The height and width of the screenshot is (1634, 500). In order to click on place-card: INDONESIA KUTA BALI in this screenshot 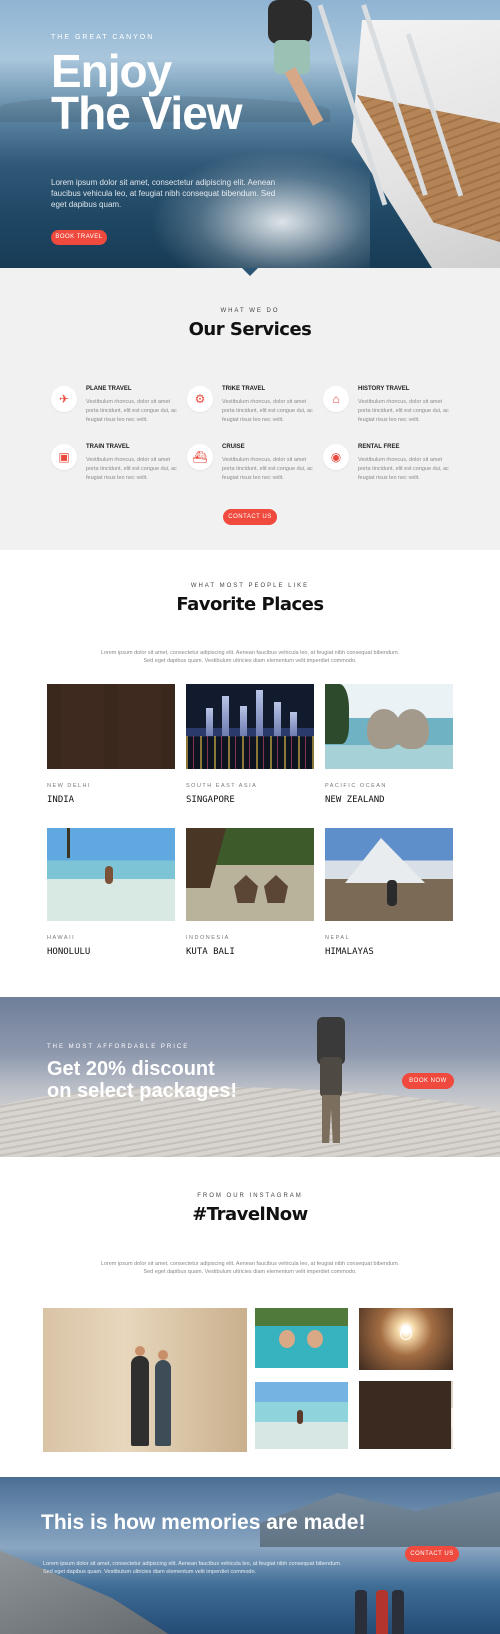, I will do `click(250, 892)`.